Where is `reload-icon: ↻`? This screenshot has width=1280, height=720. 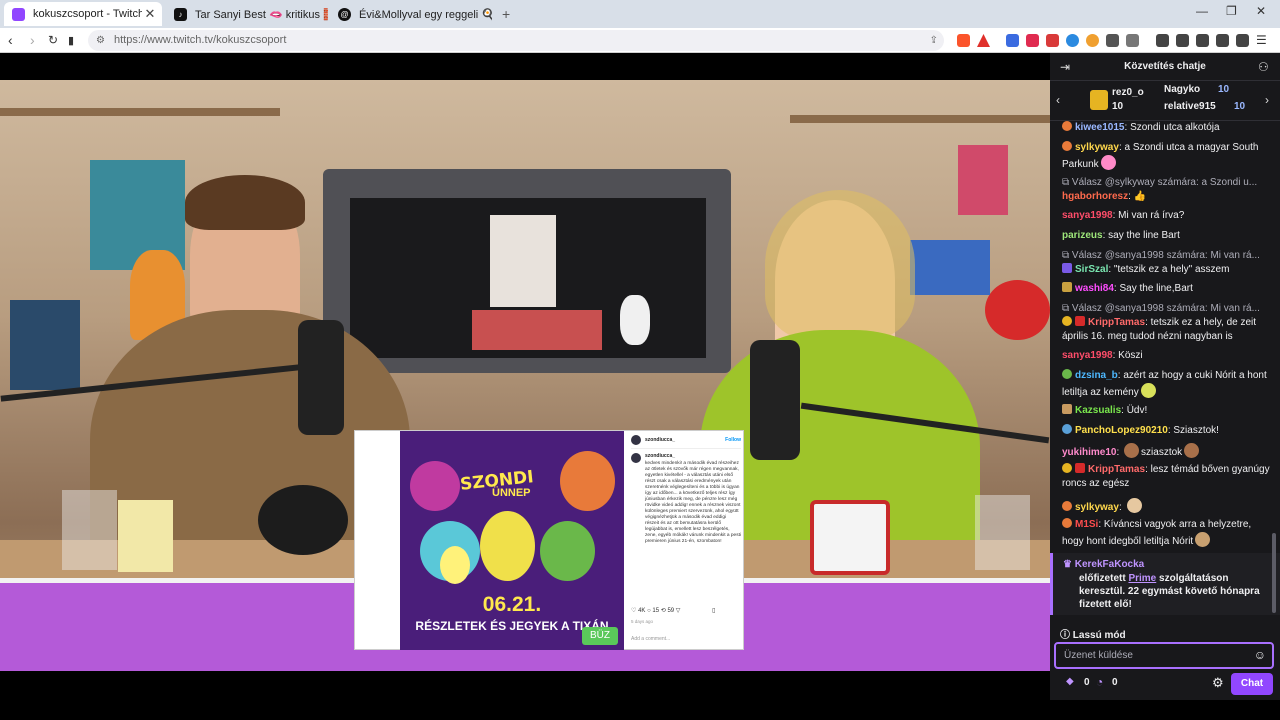 reload-icon: ↻ is located at coordinates (53, 40).